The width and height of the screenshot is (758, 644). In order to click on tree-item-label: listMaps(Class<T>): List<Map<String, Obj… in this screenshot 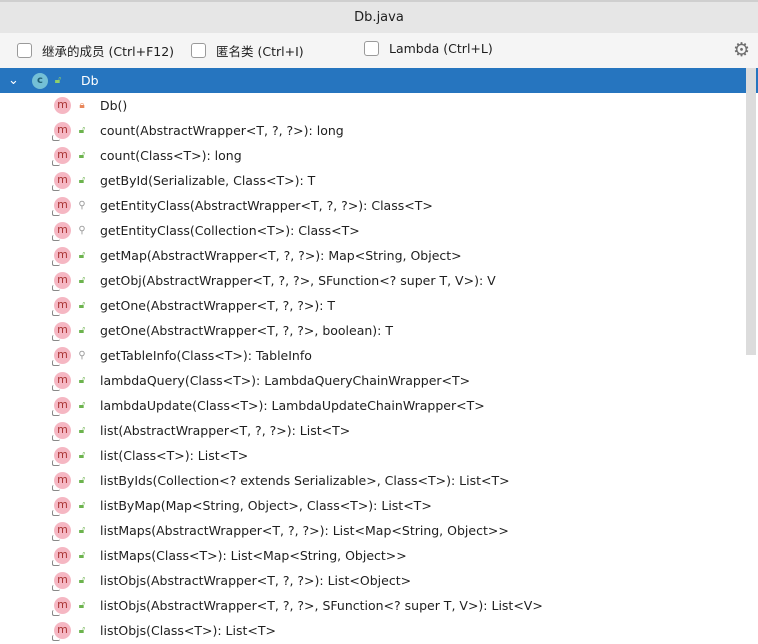, I will do `click(253, 555)`.